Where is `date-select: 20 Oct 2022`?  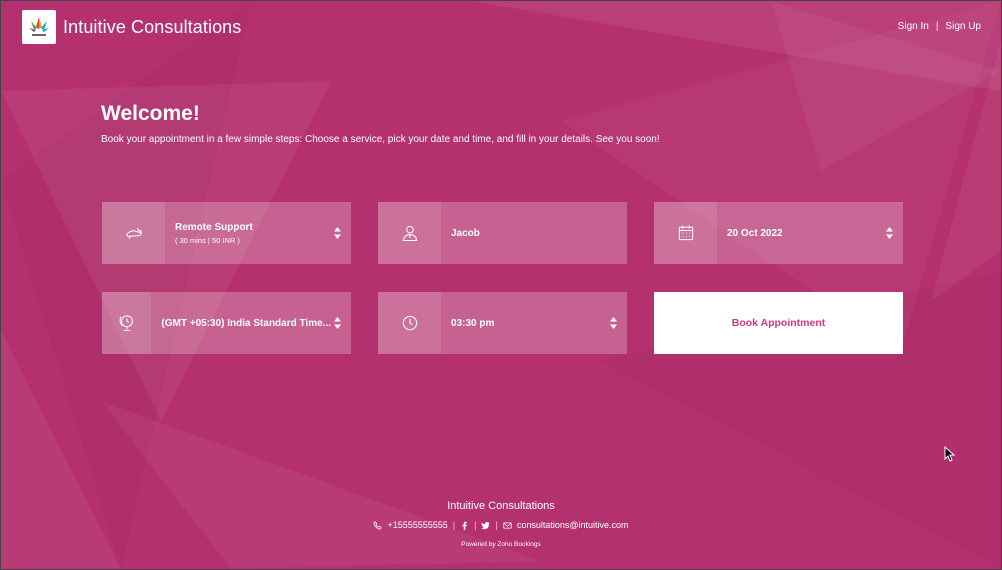 date-select: 20 Oct 2022 is located at coordinates (778, 233).